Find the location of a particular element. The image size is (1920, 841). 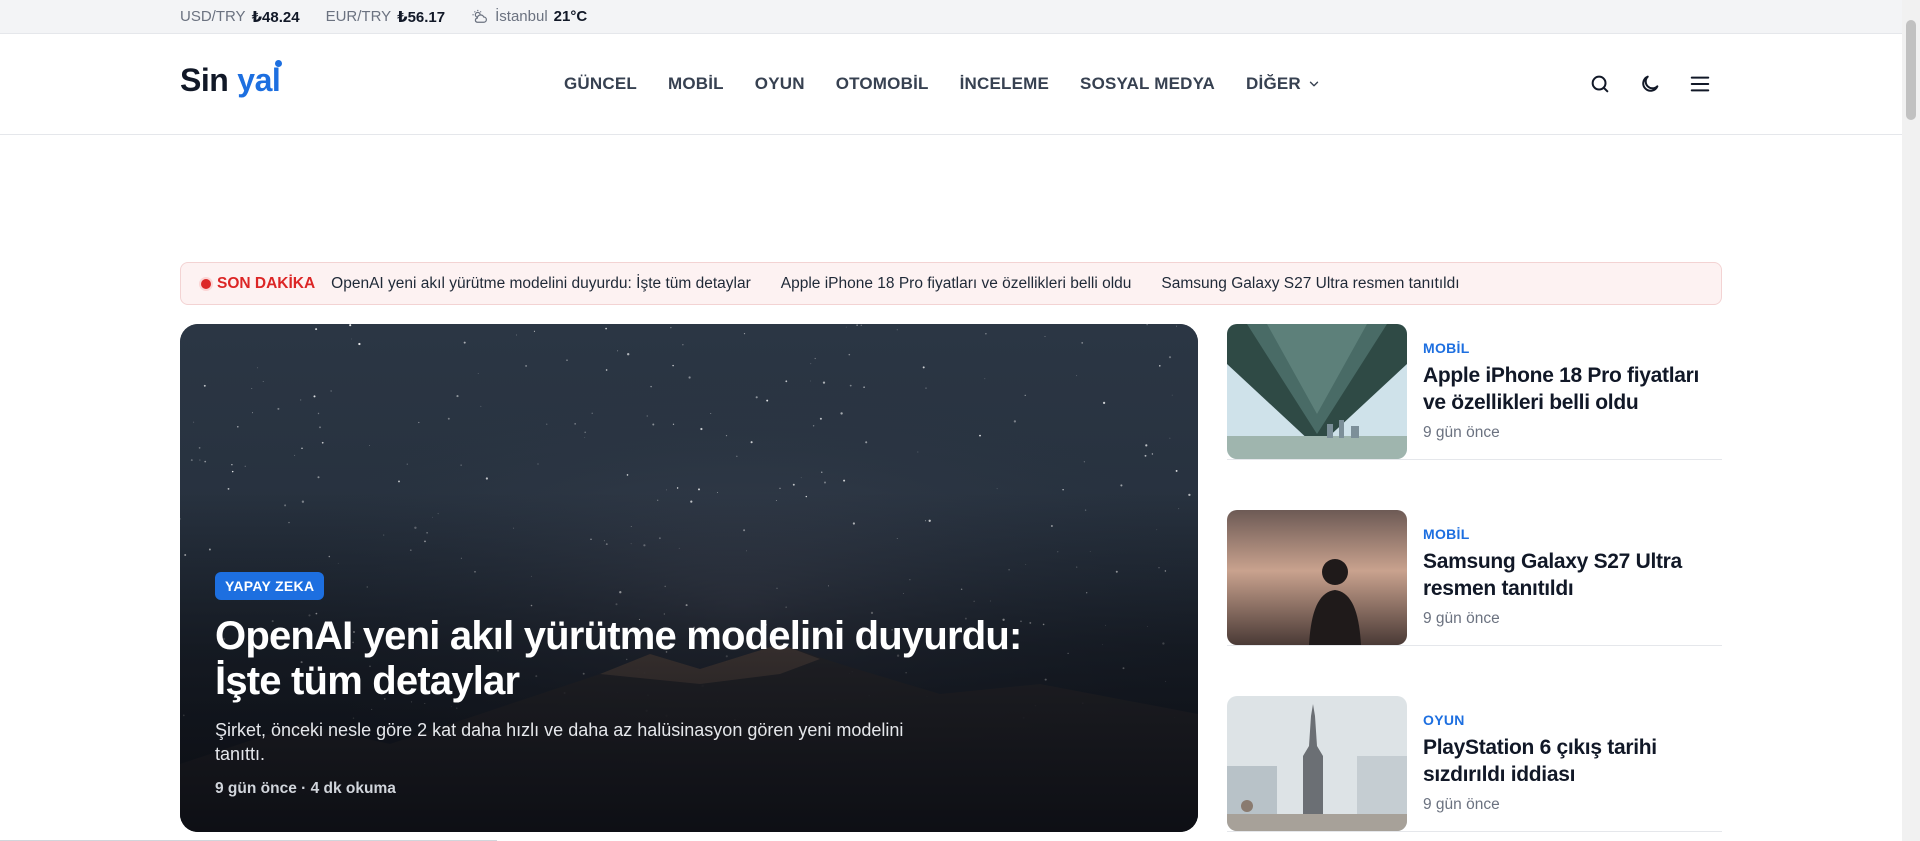

chevron-down-icon is located at coordinates (1314, 84).